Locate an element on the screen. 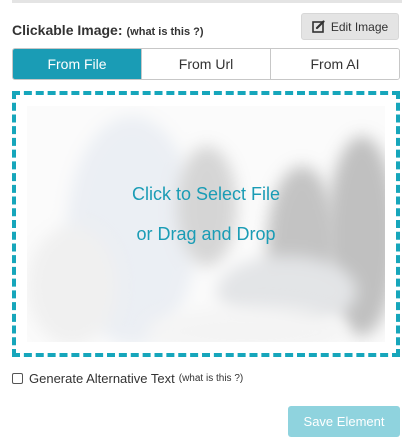 Image resolution: width=417 pixels, height=442 pixels. tab-from-url: From Url is located at coordinates (205, 64).